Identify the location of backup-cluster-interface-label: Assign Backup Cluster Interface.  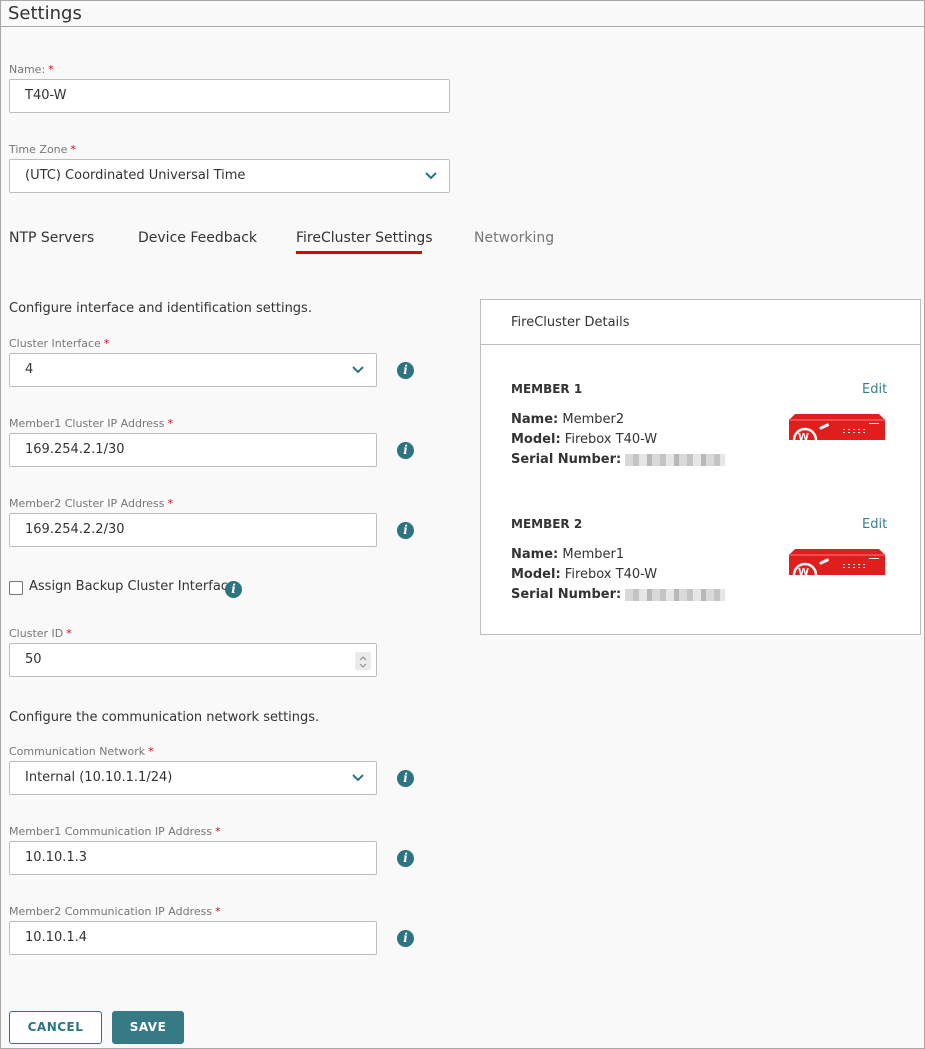
(132, 586).